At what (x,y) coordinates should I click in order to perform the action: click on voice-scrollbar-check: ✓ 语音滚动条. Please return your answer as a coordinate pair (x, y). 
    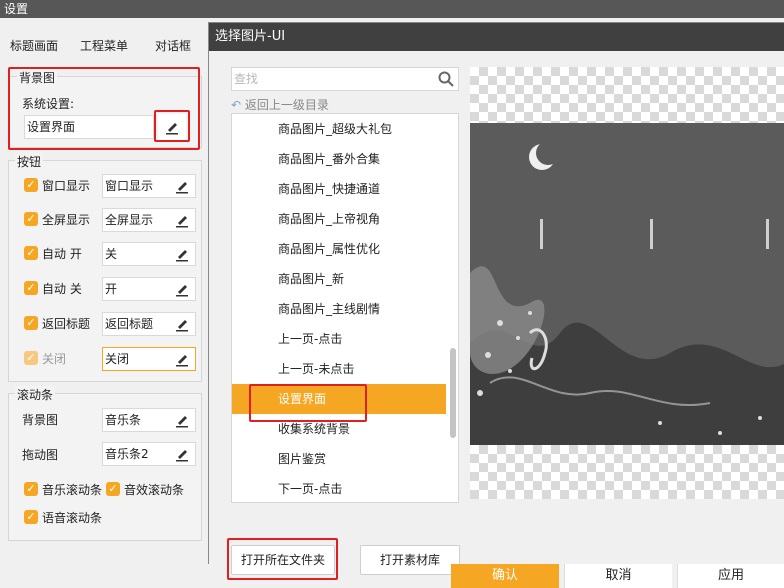
    Looking at the image, I should click on (63, 517).